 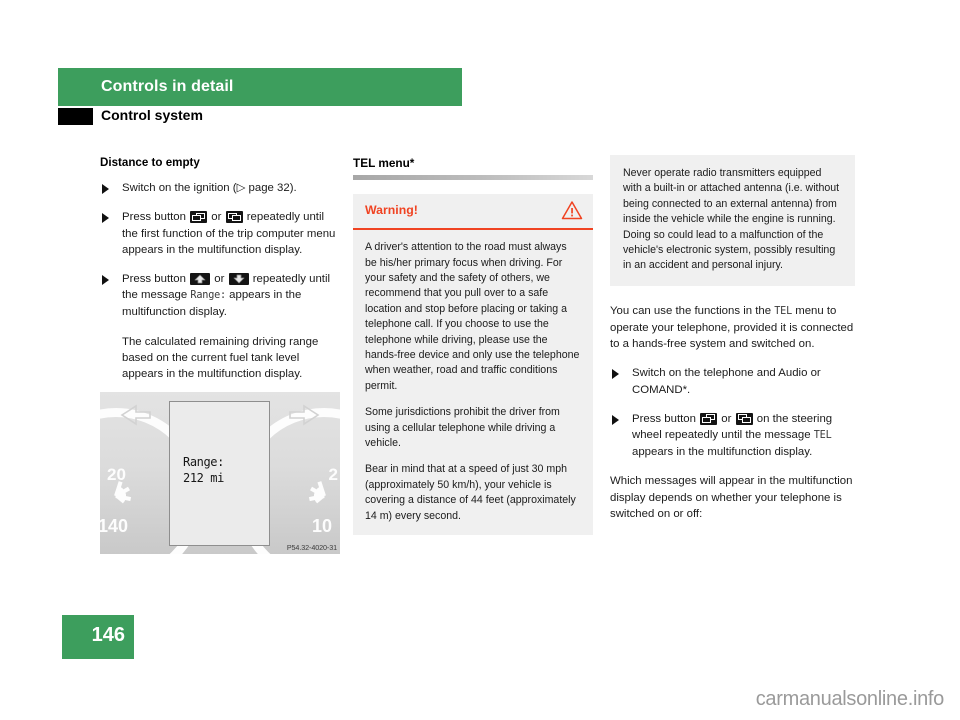 What do you see at coordinates (75, 116) in the screenshot?
I see `section-marker-block` at bounding box center [75, 116].